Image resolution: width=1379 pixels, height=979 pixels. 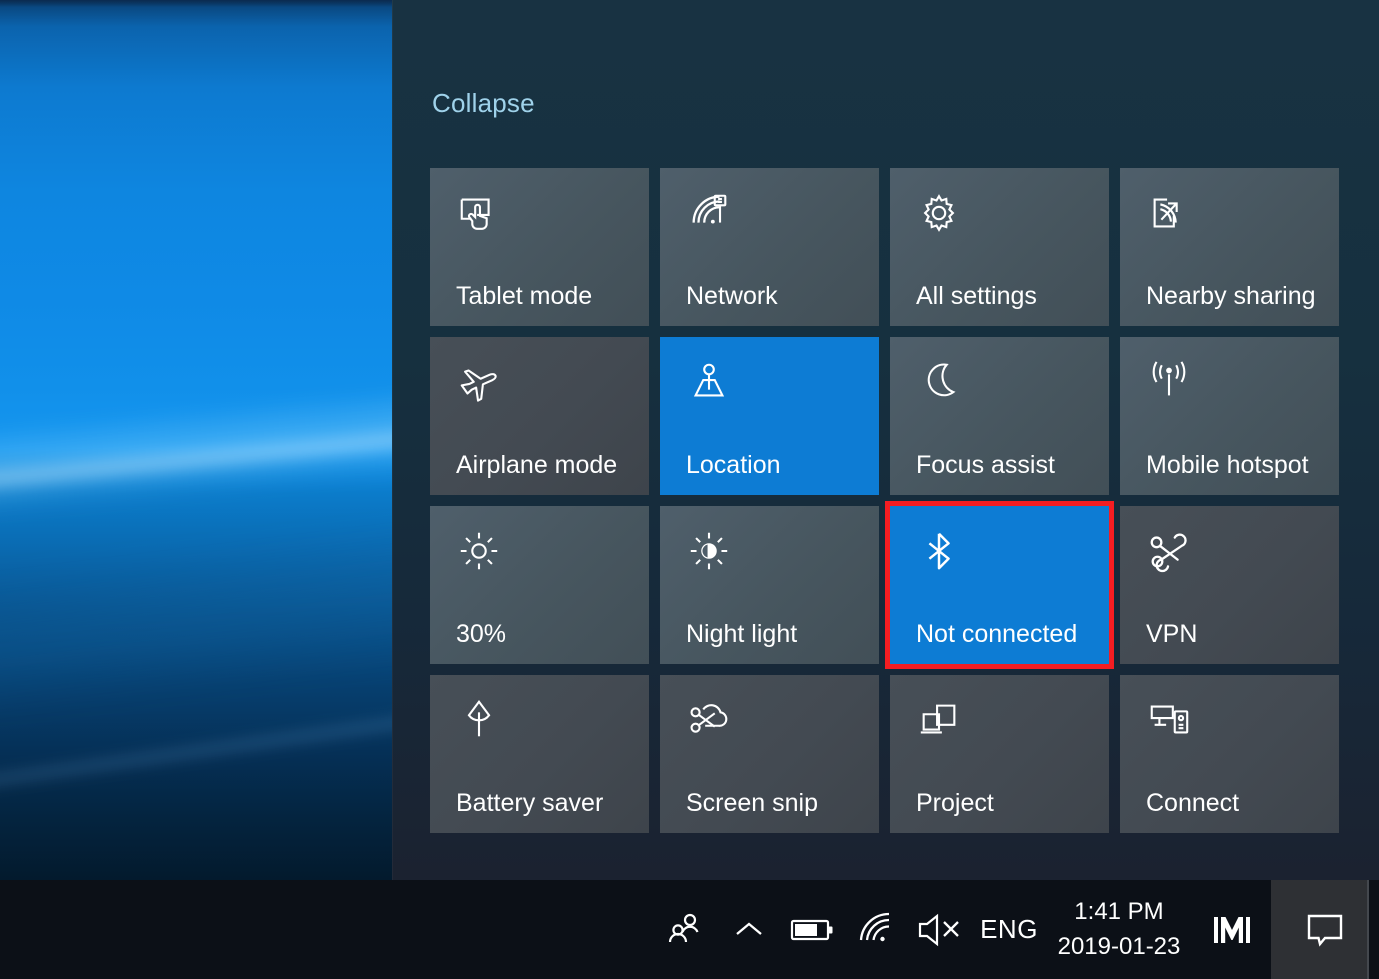 I want to click on battery-icon, so click(x=813, y=929).